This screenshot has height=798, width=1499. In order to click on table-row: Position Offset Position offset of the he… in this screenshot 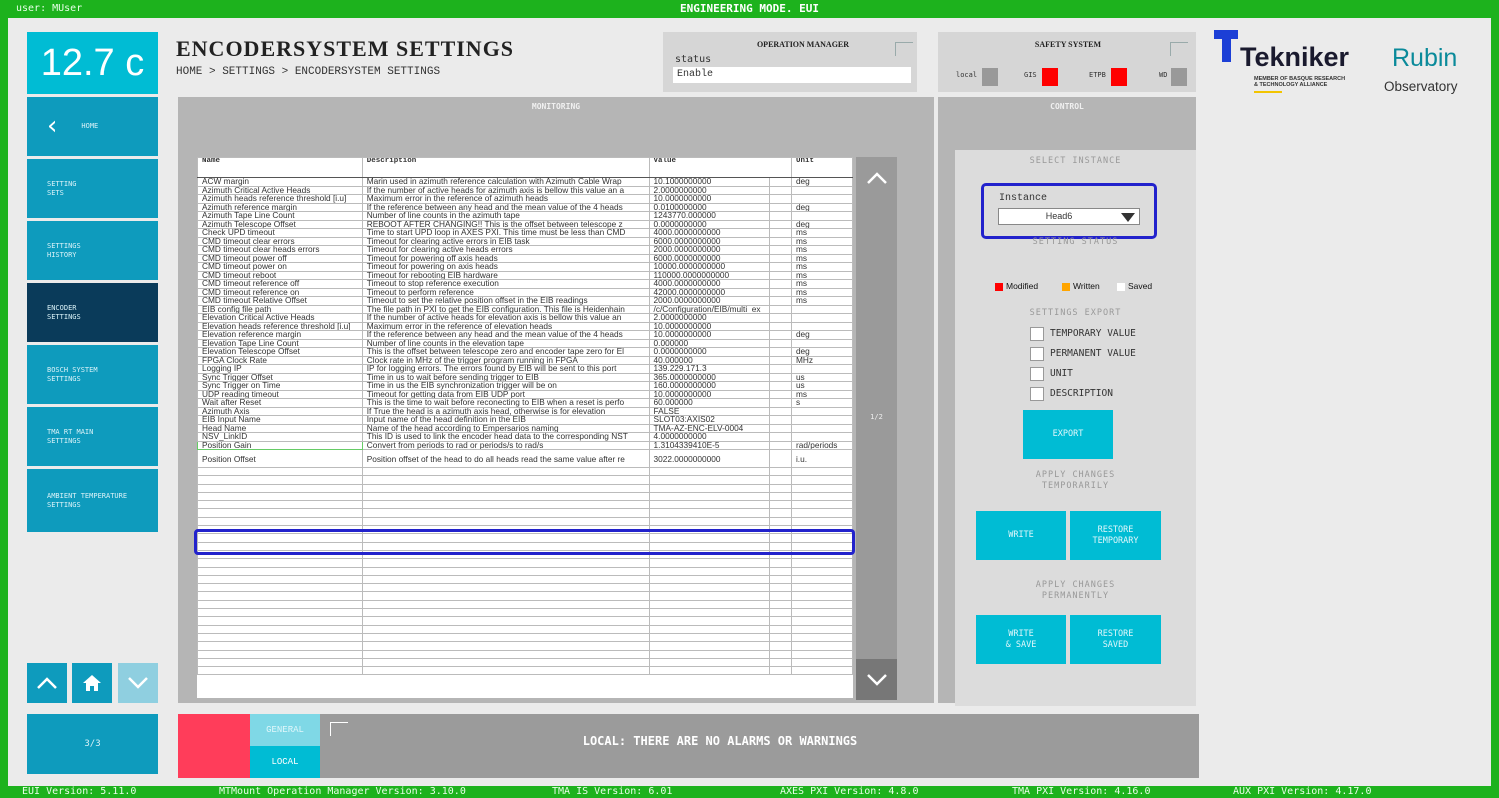, I will do `click(525, 458)`.